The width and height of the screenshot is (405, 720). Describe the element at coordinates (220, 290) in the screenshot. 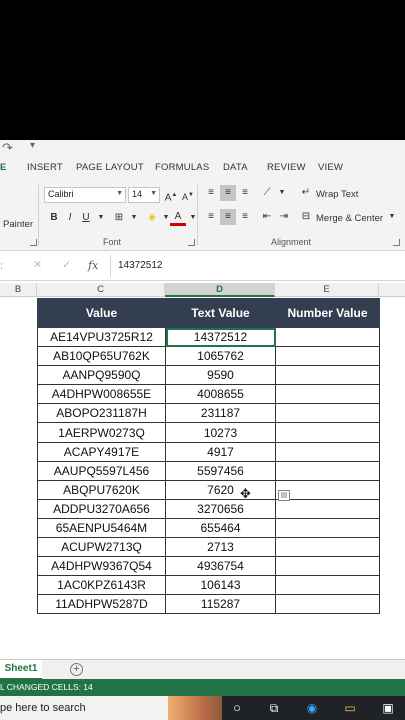

I see `column-header-d: D` at that location.